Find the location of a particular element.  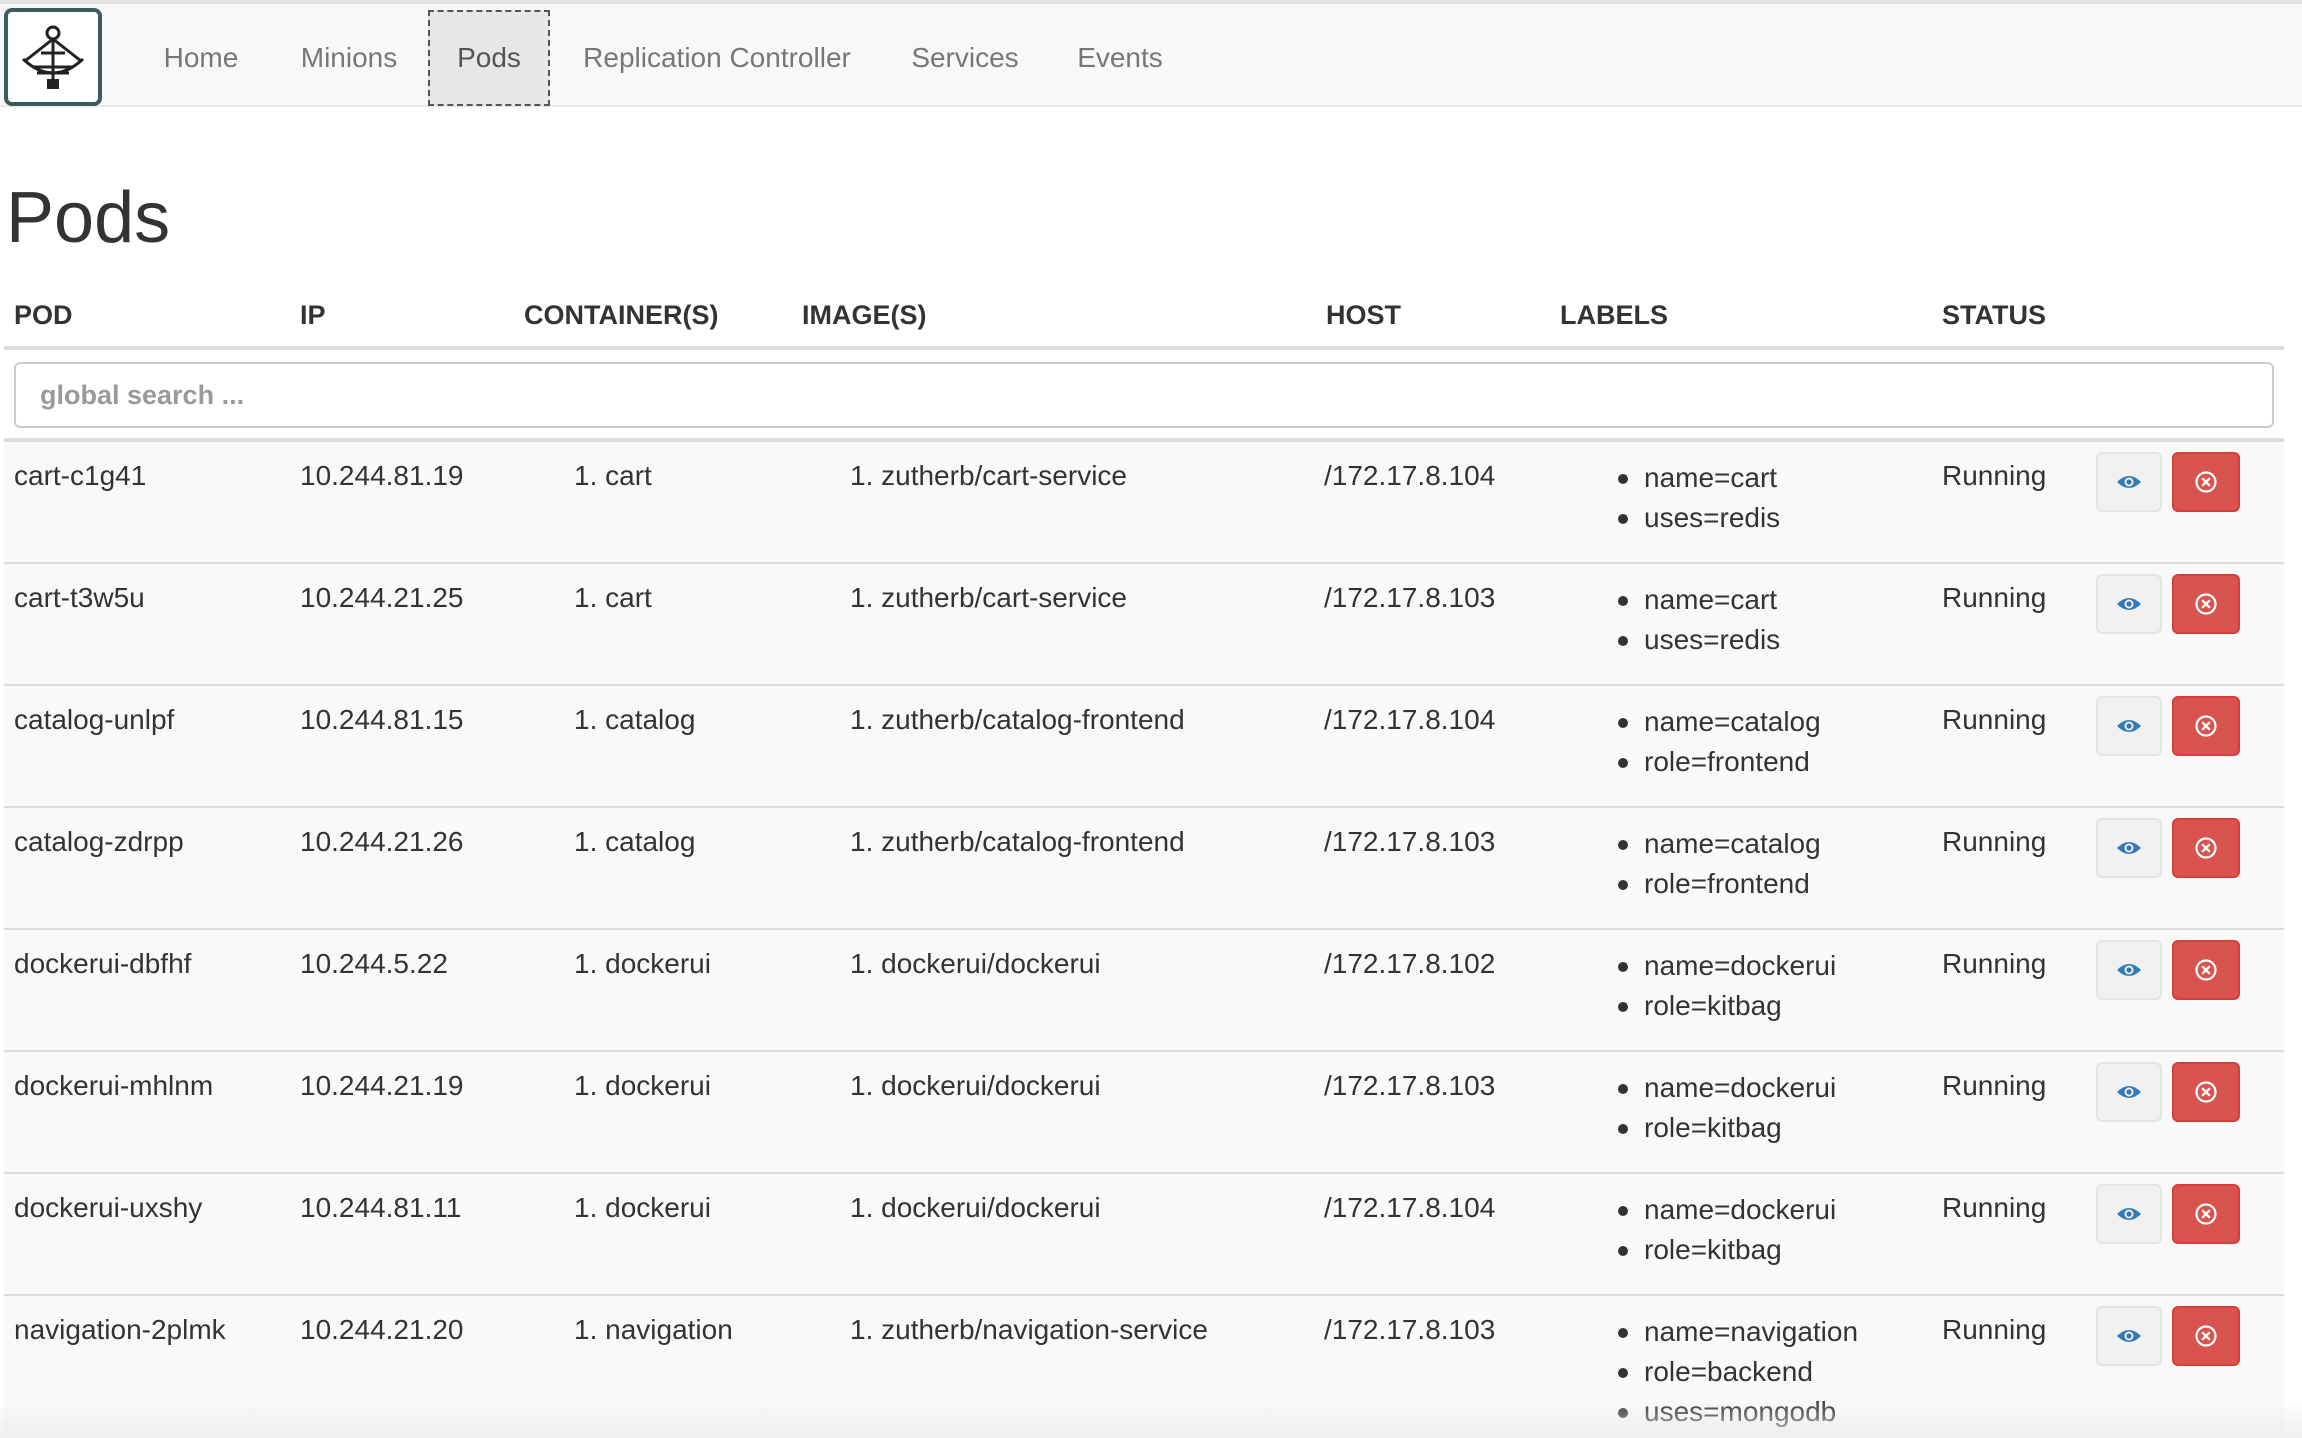

pod-ip: 10.244.81.19 is located at coordinates (382, 475).